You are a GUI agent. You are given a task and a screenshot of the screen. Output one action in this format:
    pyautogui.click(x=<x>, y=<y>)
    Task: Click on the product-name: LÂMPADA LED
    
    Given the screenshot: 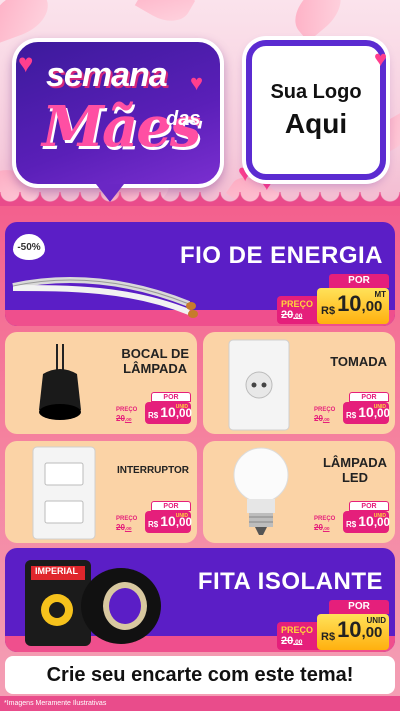 What is the action you would take?
    pyautogui.click(x=354, y=470)
    